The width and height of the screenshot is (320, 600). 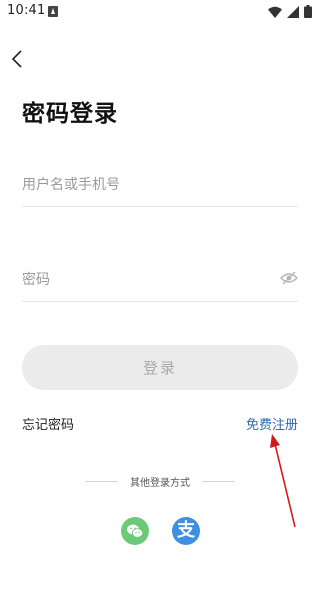 What do you see at coordinates (308, 11) in the screenshot?
I see `battery-icon` at bounding box center [308, 11].